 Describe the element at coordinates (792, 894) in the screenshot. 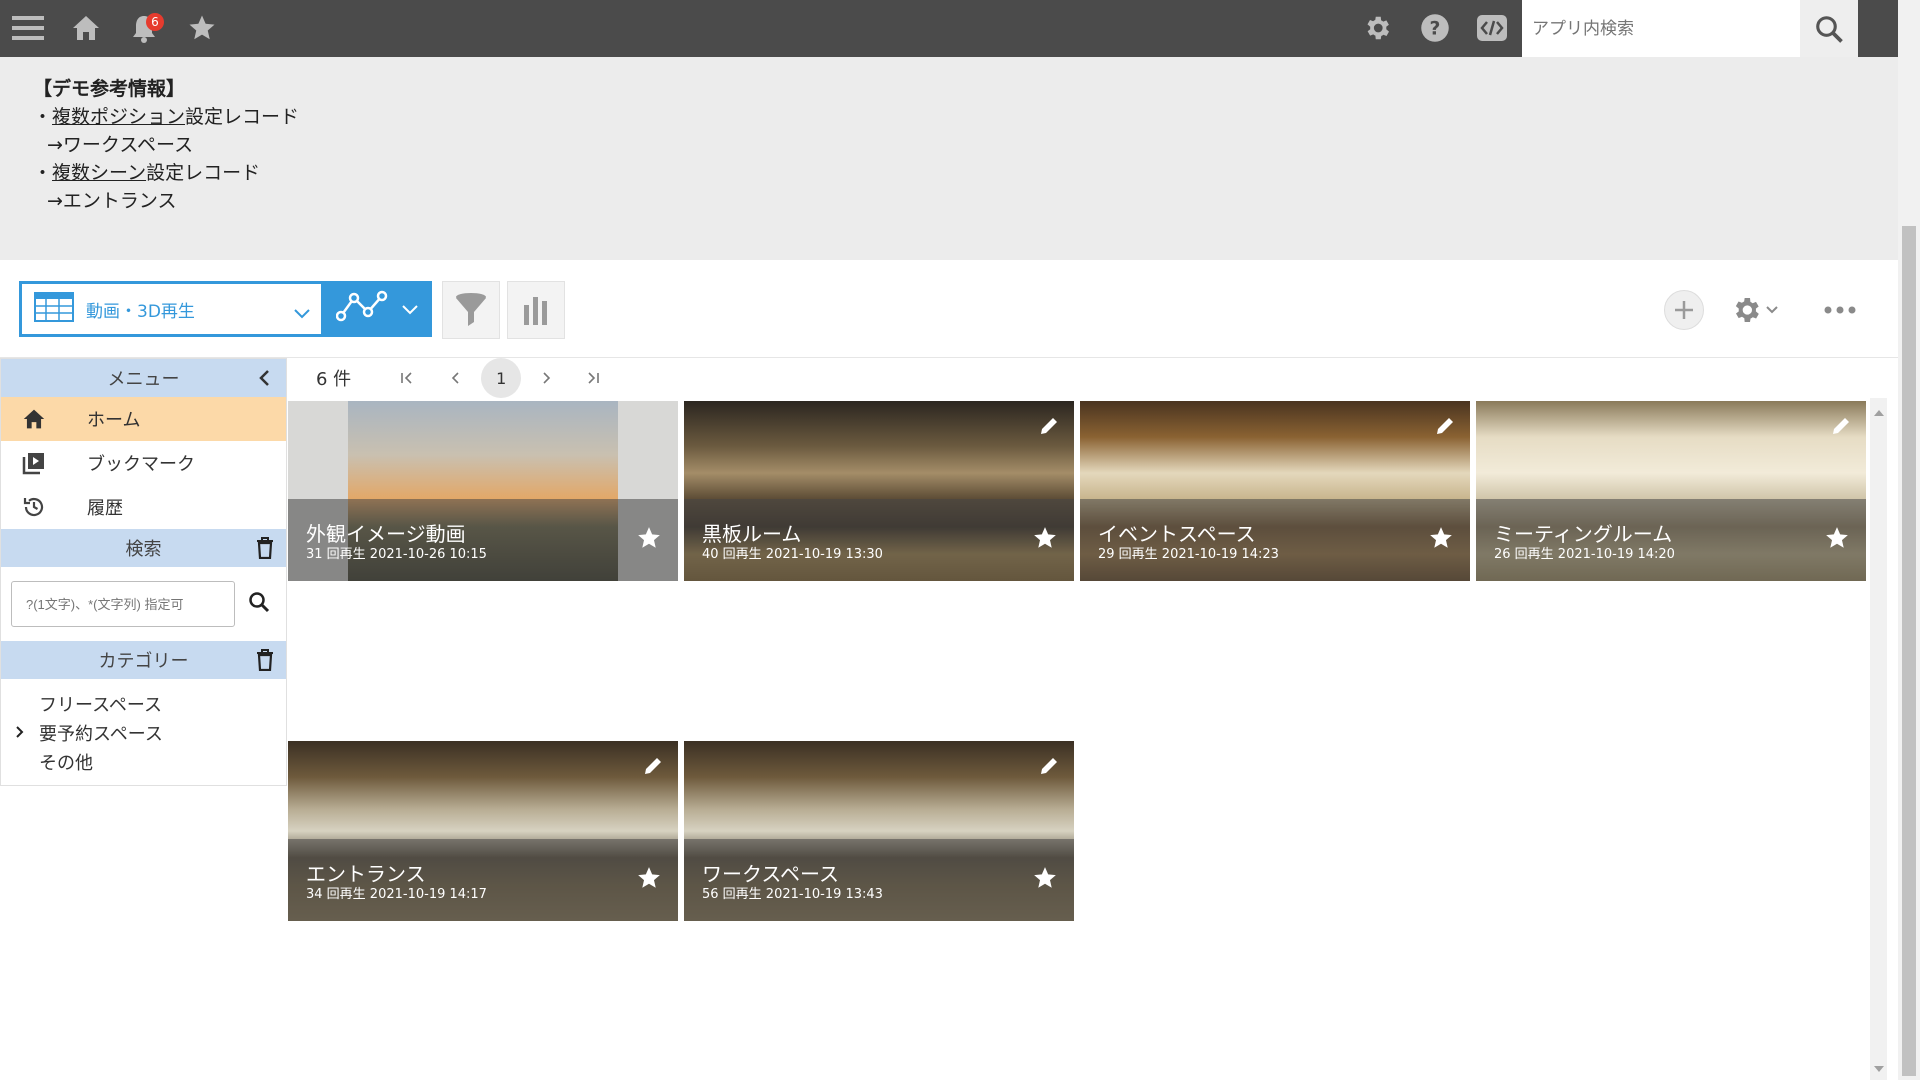

I see `card-meta: 56 回再生 2021-10-19 13:43` at that location.